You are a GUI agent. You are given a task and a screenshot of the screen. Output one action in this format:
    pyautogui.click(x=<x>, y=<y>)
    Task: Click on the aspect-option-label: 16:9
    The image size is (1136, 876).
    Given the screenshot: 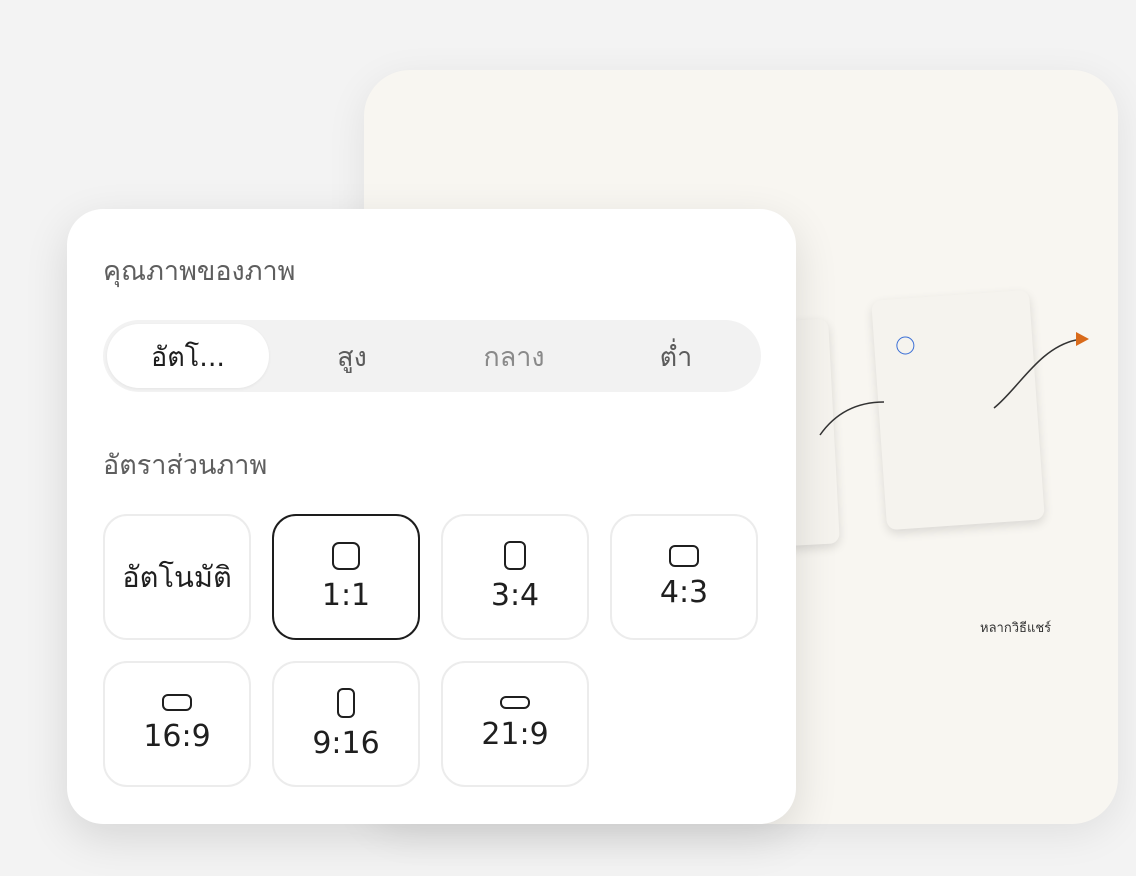 What is the action you would take?
    pyautogui.click(x=177, y=736)
    